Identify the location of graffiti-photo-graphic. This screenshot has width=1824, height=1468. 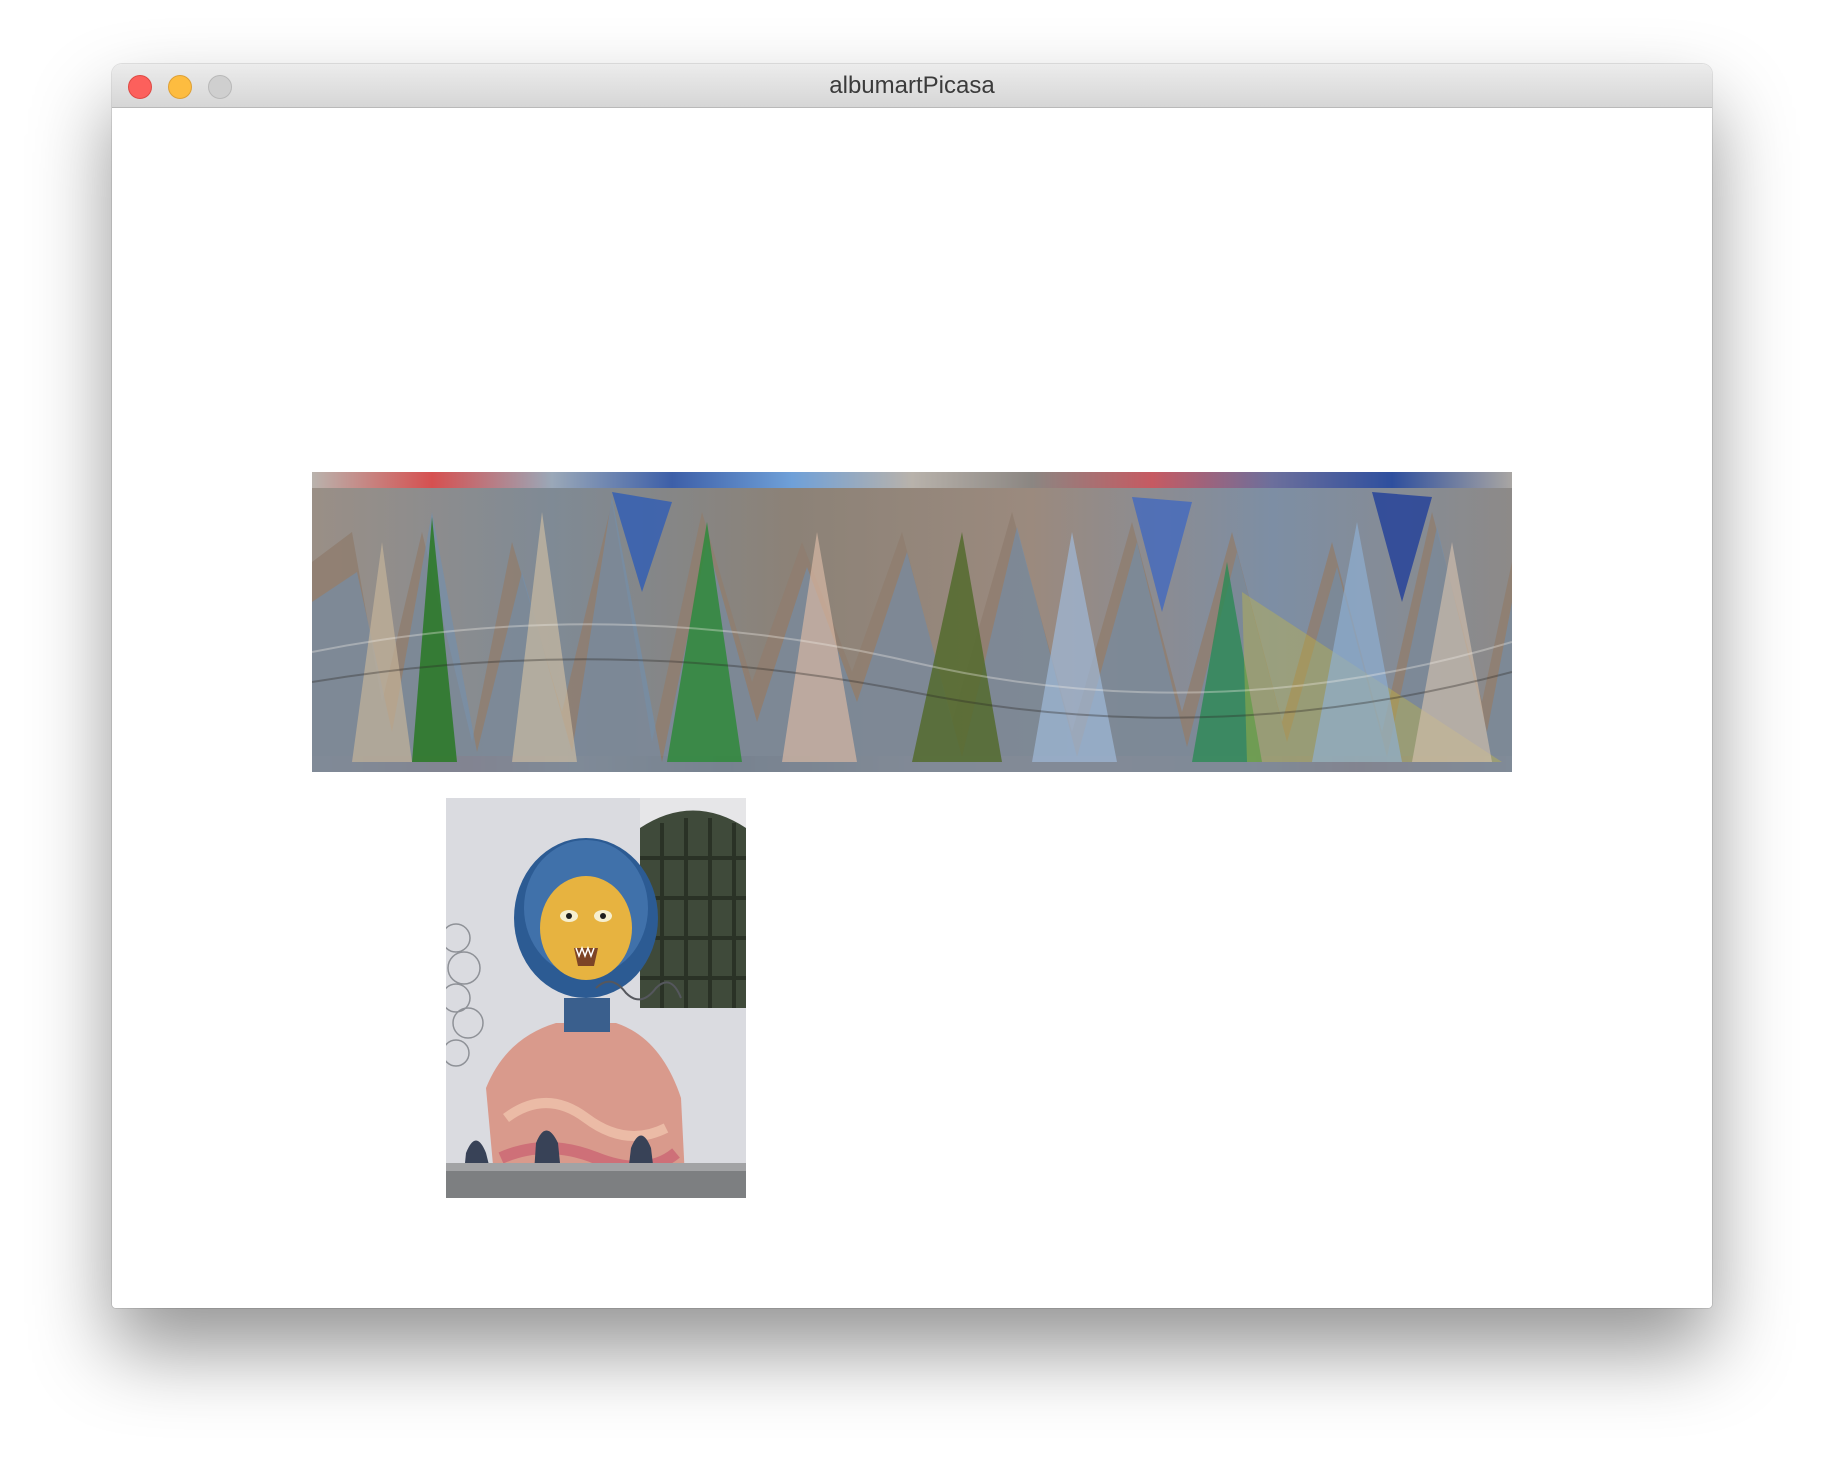
(596, 998).